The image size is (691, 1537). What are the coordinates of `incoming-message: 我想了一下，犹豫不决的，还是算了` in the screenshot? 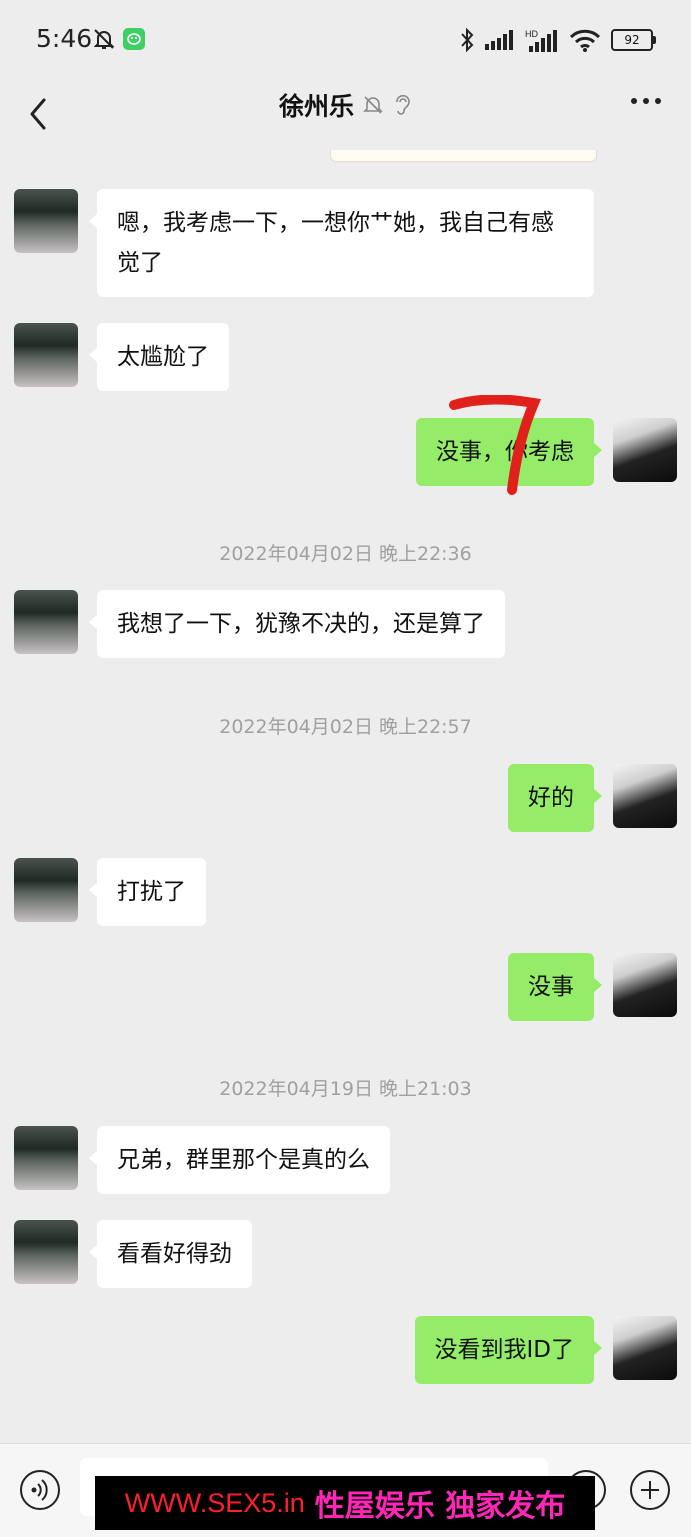 It's located at (297, 624).